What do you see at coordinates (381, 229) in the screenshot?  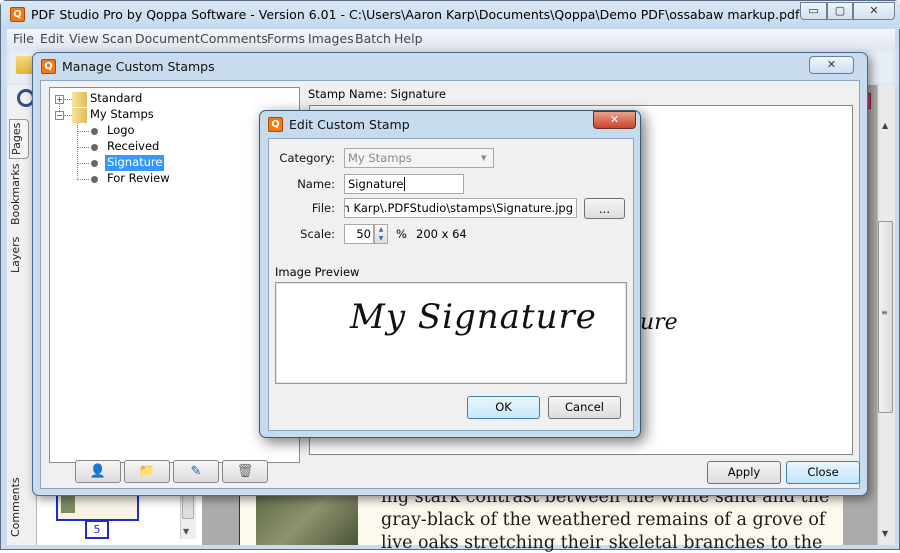 I see `spin-up-icon: ▲` at bounding box center [381, 229].